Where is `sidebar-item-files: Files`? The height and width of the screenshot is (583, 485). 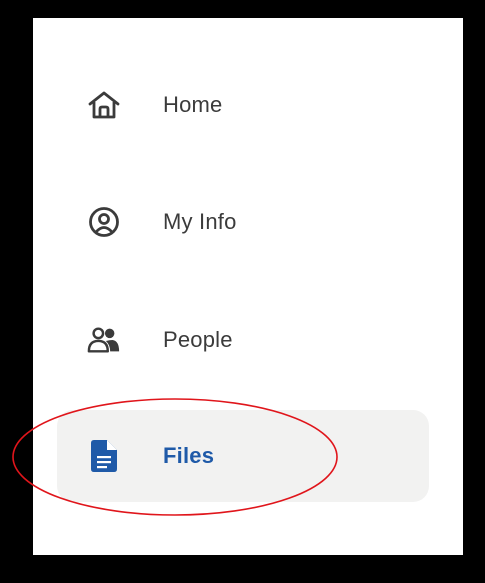 sidebar-item-files: Files is located at coordinates (243, 456).